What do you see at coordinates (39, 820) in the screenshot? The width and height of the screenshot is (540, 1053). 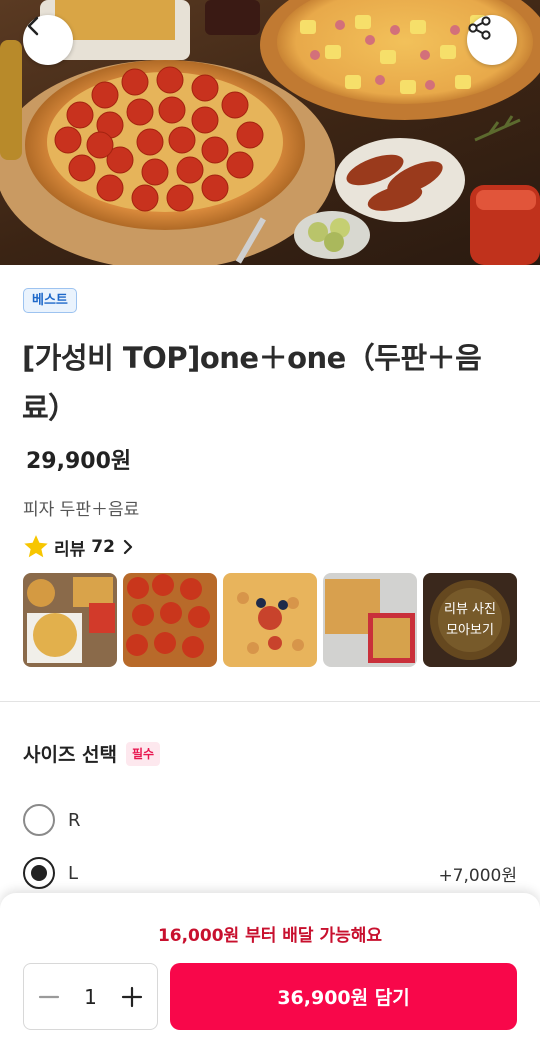 I see `radio-unchecked-icon` at bounding box center [39, 820].